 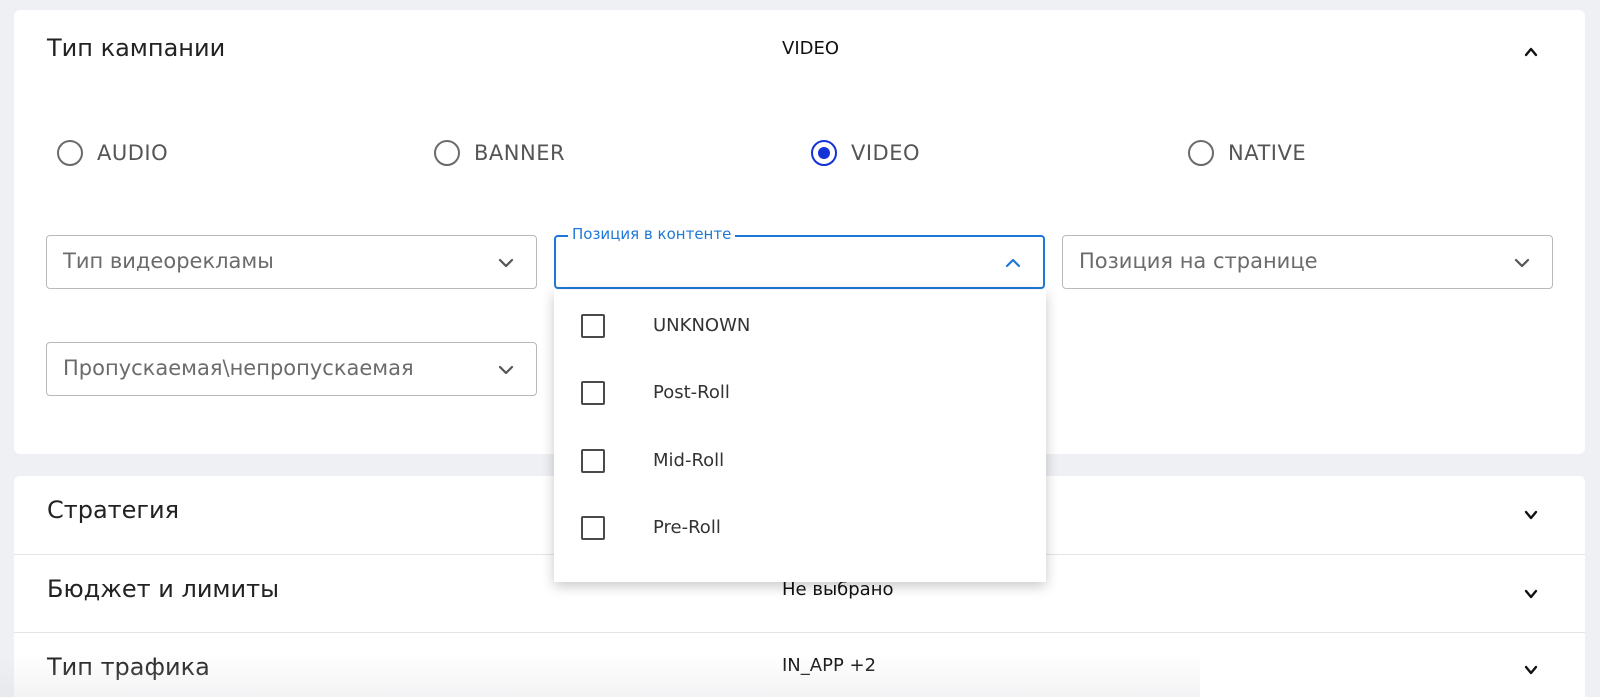 I want to click on strategy-title: Стратегия, so click(x=113, y=510).